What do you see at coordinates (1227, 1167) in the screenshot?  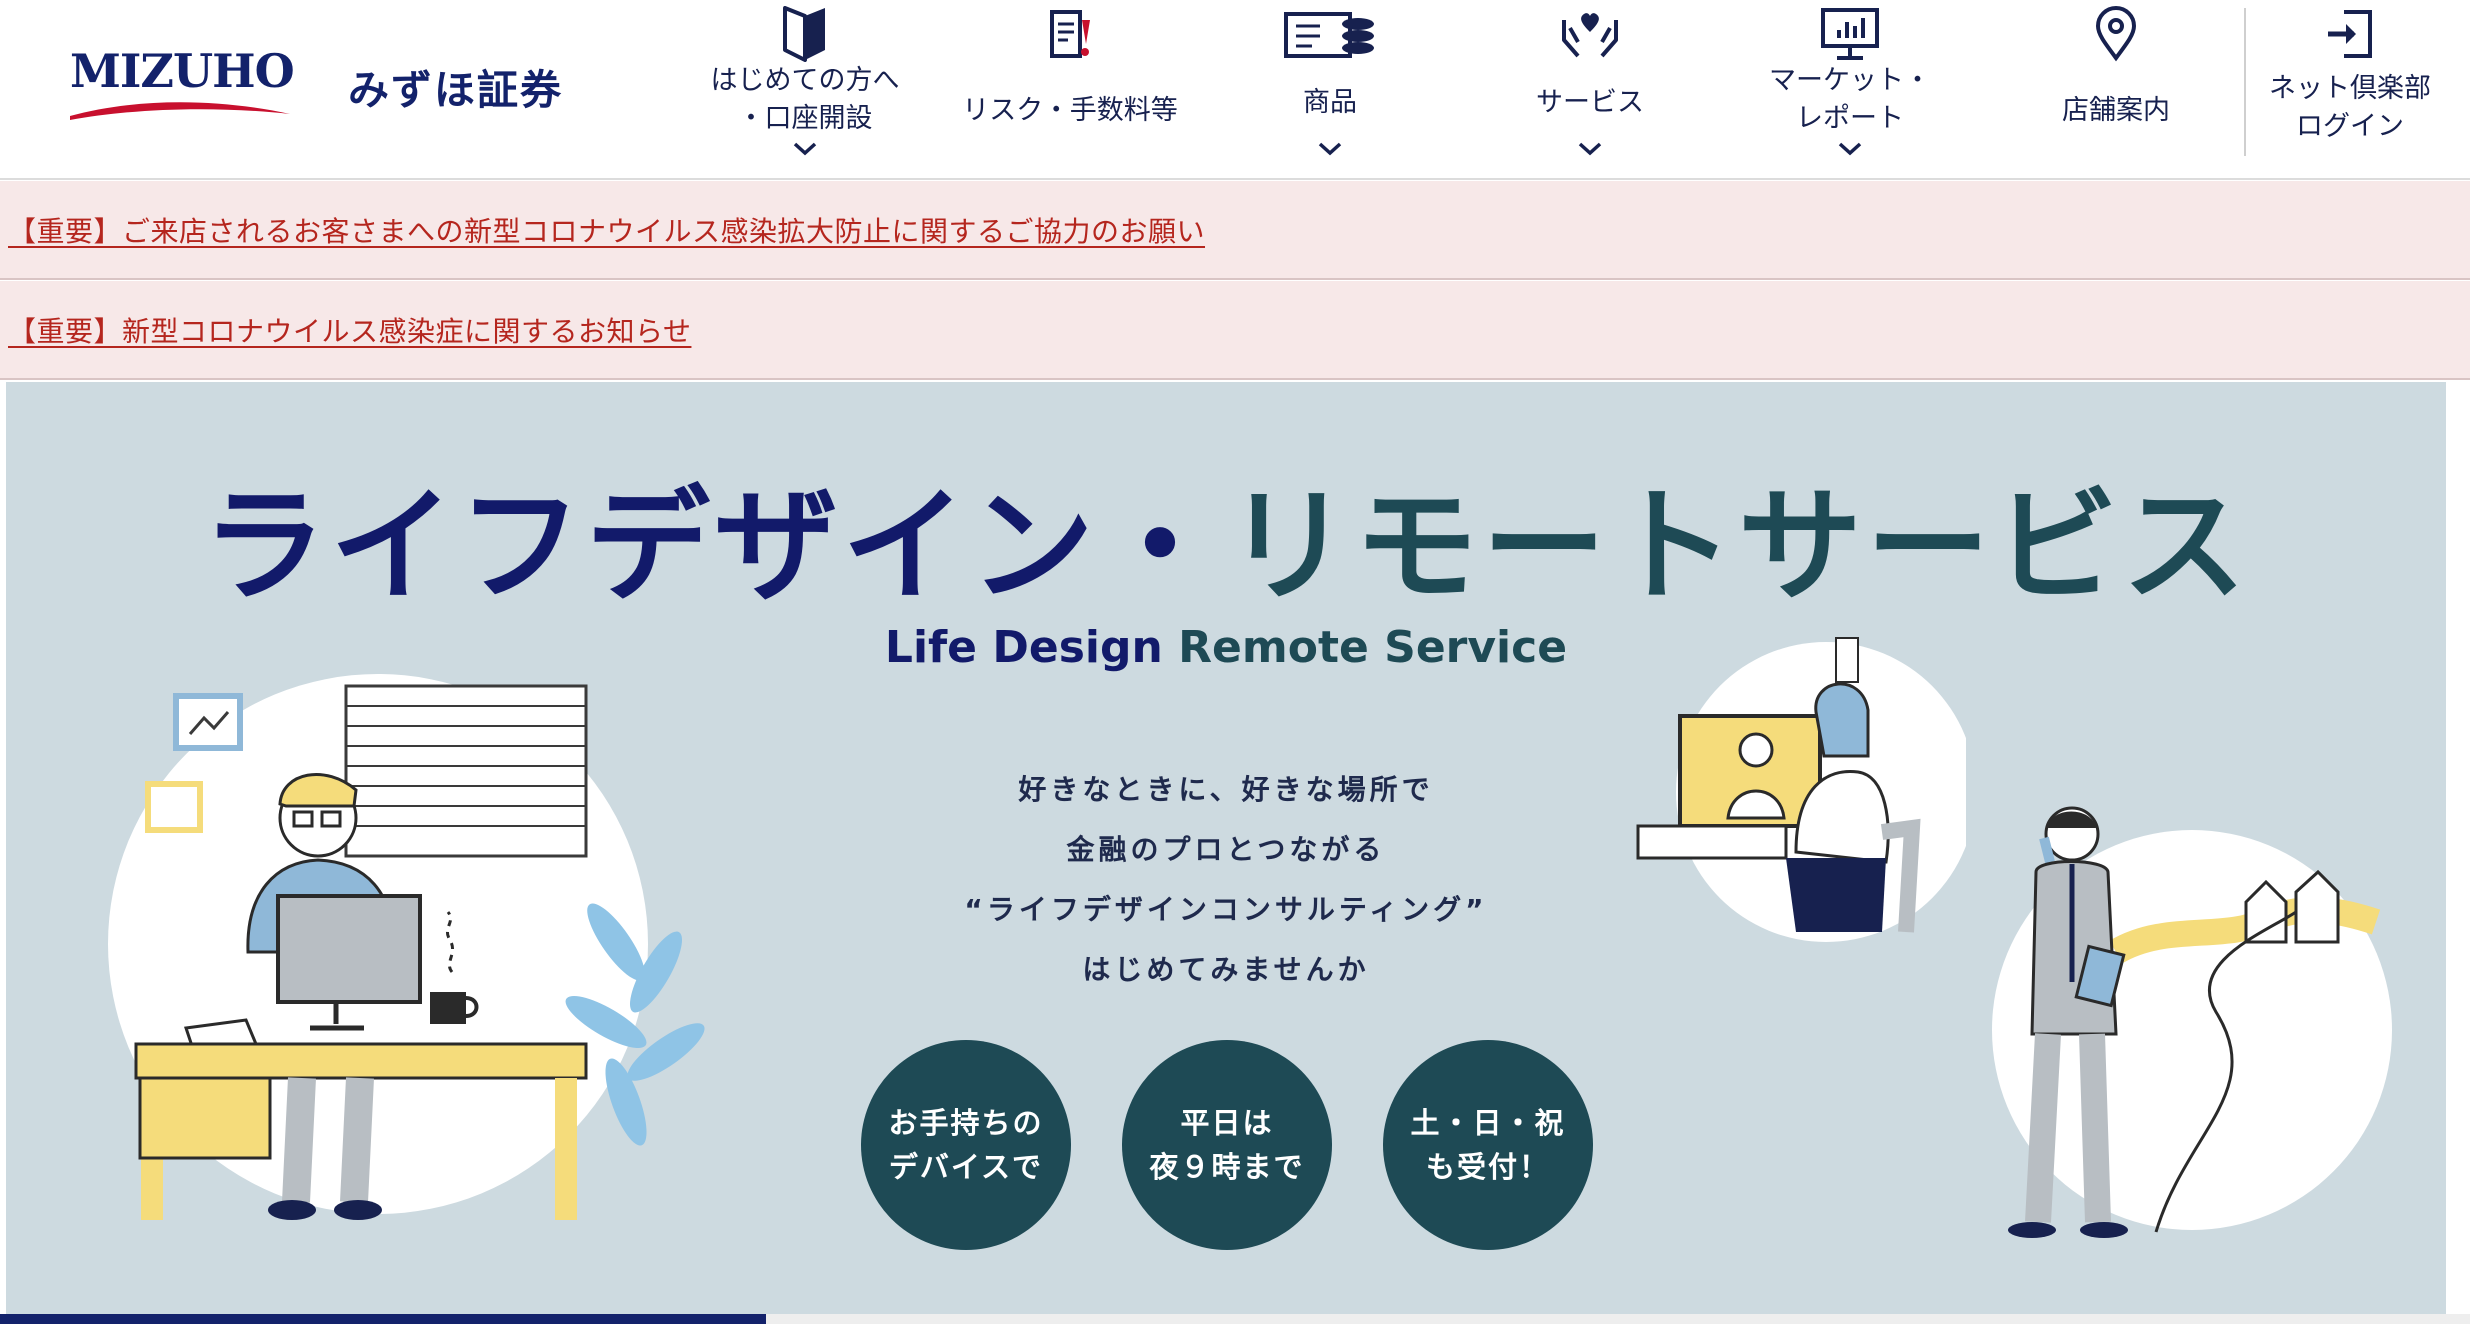 I see `badge-line: 夜９時まで` at bounding box center [1227, 1167].